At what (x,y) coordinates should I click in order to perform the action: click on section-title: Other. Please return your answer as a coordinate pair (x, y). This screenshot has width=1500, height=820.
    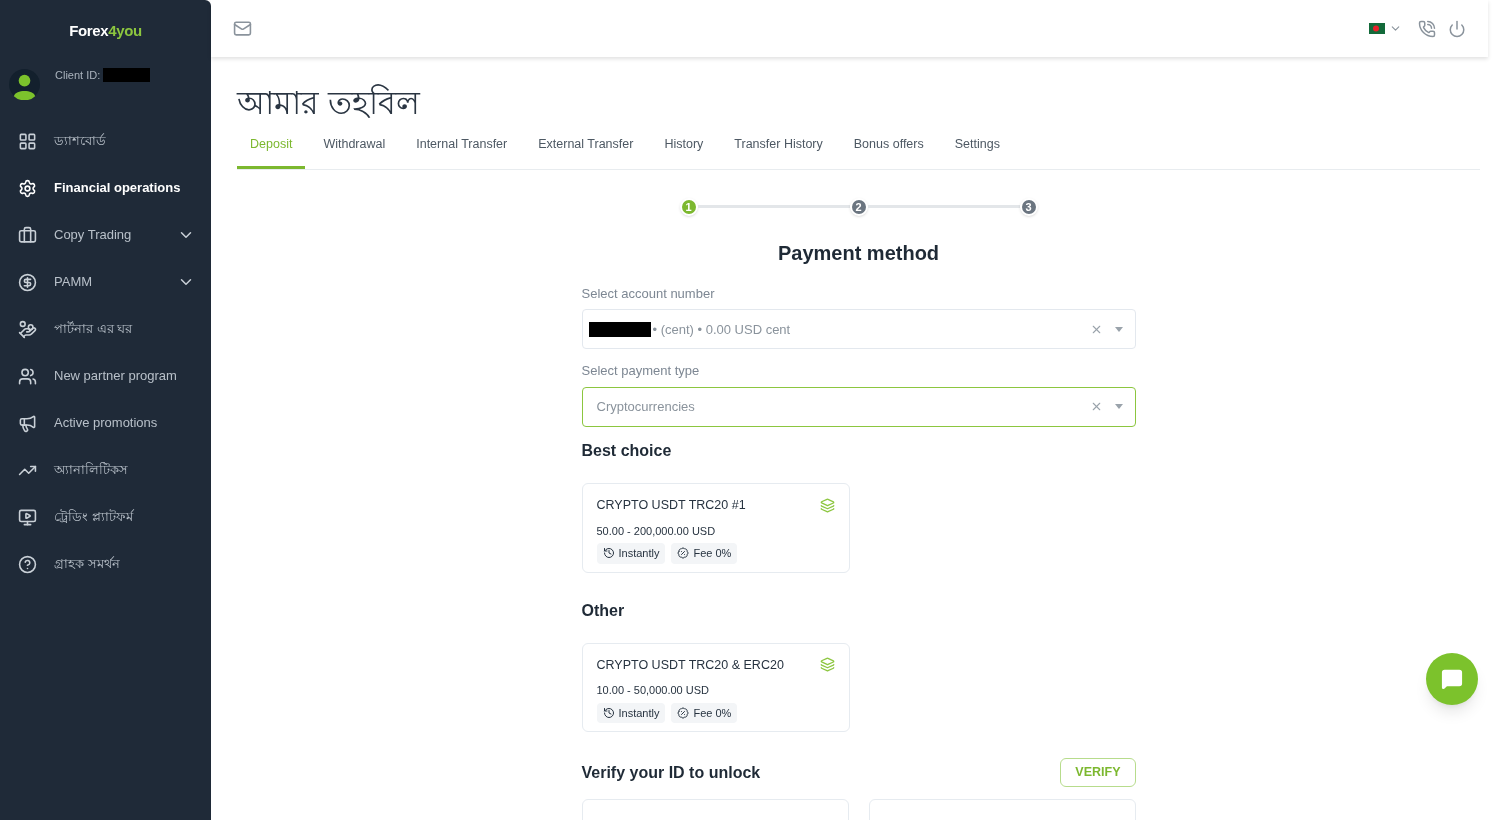
    Looking at the image, I should click on (603, 610).